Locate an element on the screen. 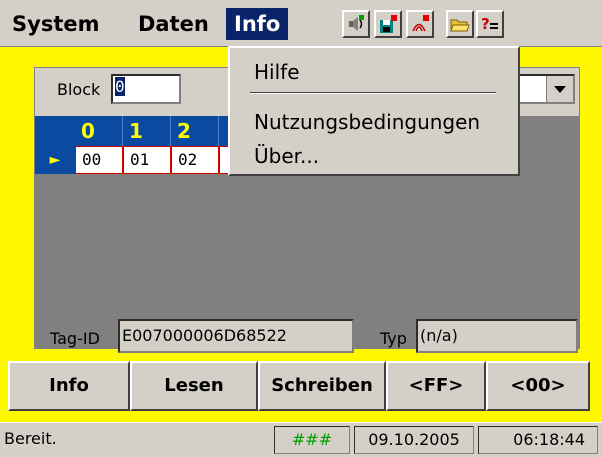 The image size is (602, 457). block-value: 0 is located at coordinates (120, 86).